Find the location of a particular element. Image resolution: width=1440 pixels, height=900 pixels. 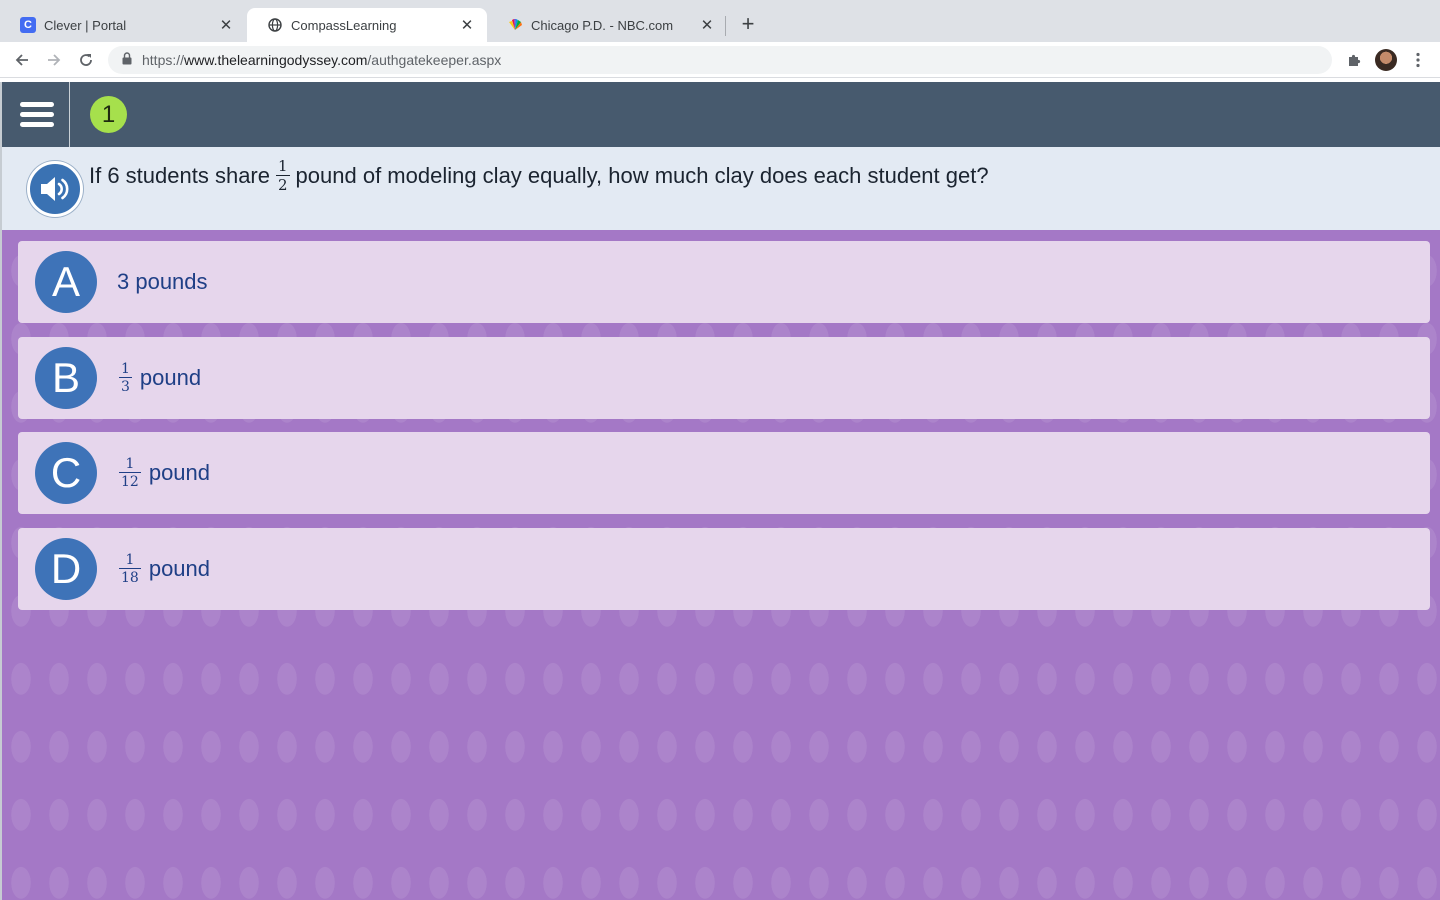

question-text-before: If 6 students share is located at coordinates (179, 175).